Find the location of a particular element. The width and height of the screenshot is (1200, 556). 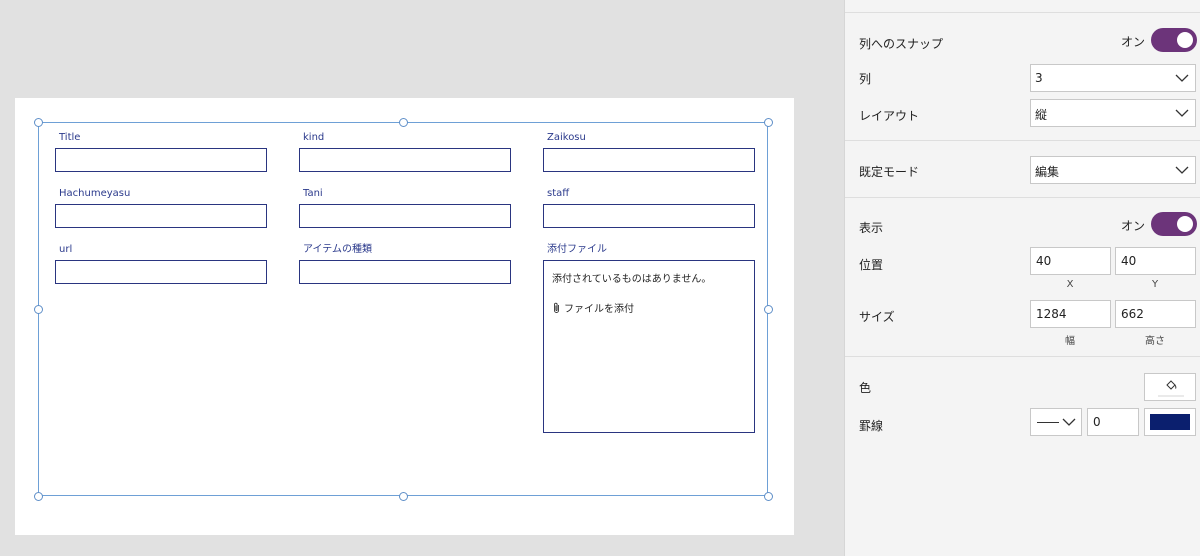

field-card-hachumeyasu: Hachumeyasu is located at coordinates (161, 207).